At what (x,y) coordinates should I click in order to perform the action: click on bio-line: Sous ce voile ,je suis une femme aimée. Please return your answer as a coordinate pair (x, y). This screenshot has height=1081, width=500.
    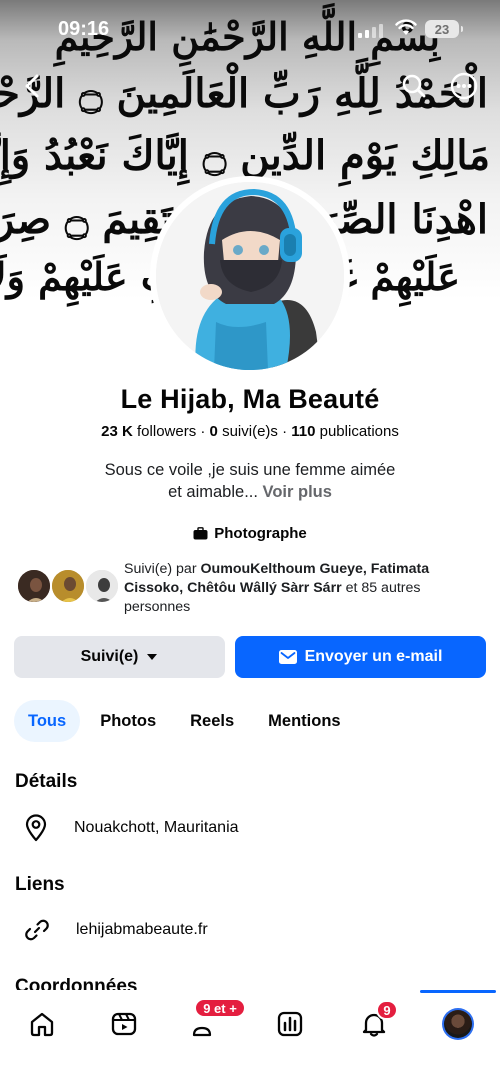
    Looking at the image, I should click on (250, 470).